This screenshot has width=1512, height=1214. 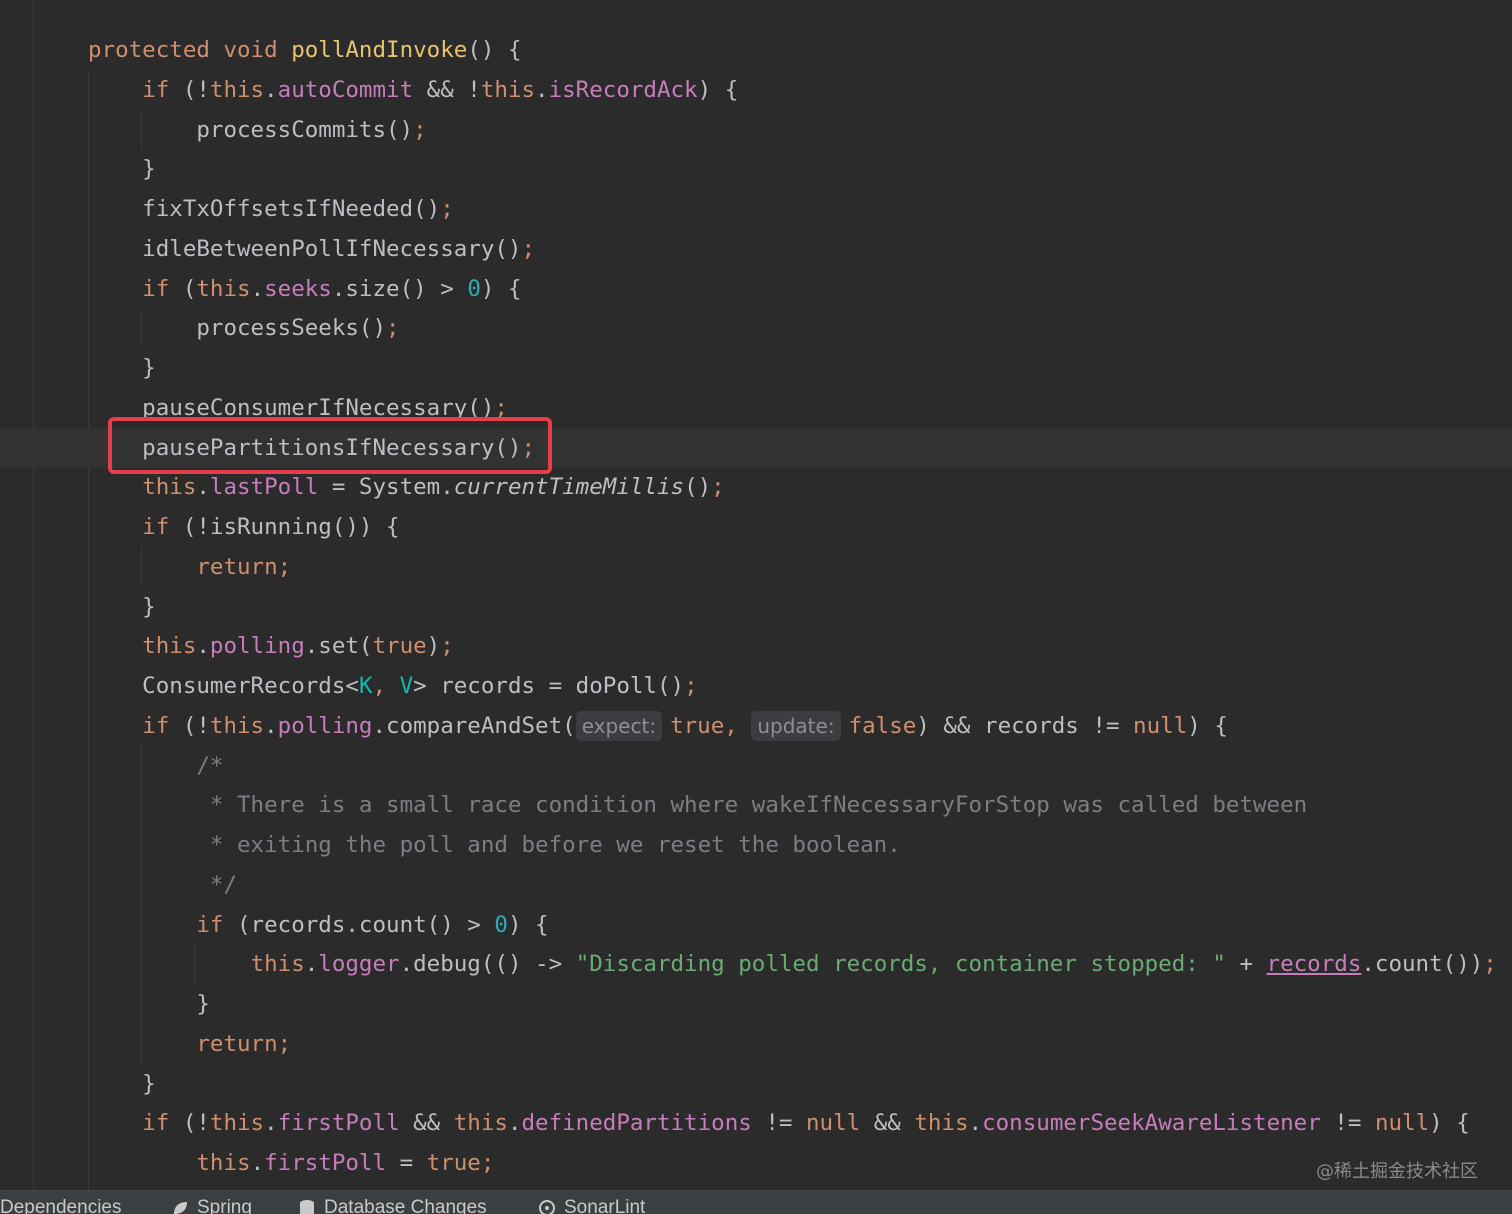 I want to click on code-token: &&, so click(x=426, y=1123).